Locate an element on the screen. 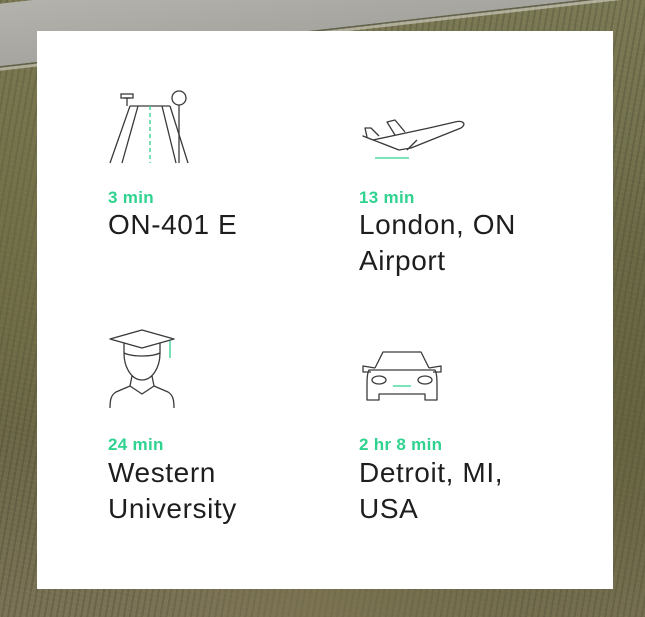  destination-item-airport: 13 min London, ON Airport is located at coordinates (469, 193).